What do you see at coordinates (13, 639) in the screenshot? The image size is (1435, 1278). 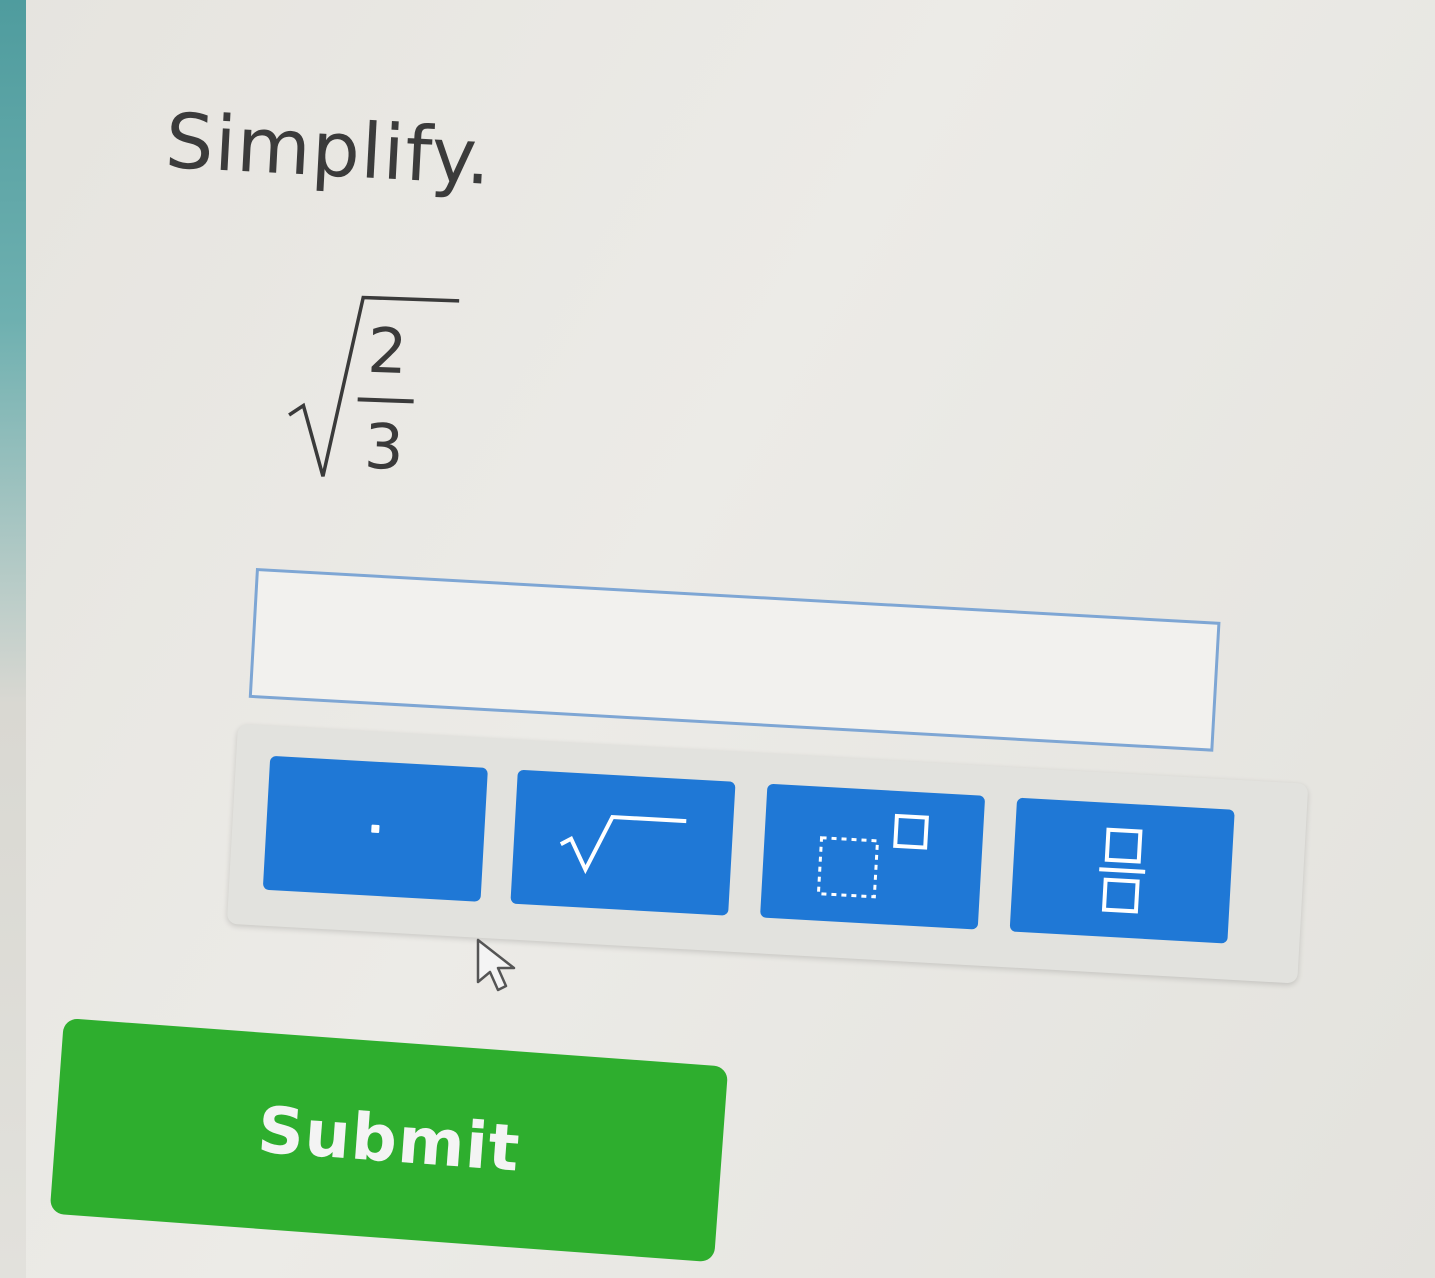 I see `window-left-edge` at bounding box center [13, 639].